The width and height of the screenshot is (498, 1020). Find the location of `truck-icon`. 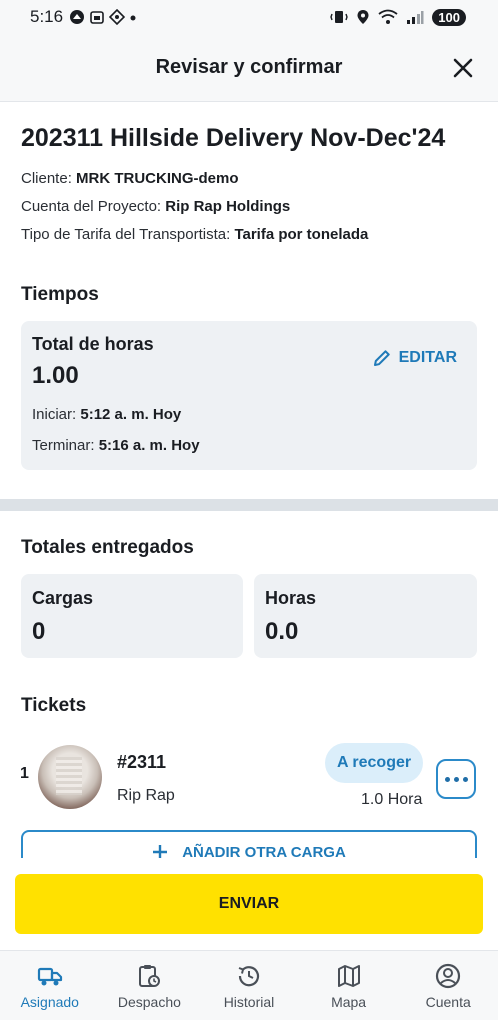

truck-icon is located at coordinates (49, 976).